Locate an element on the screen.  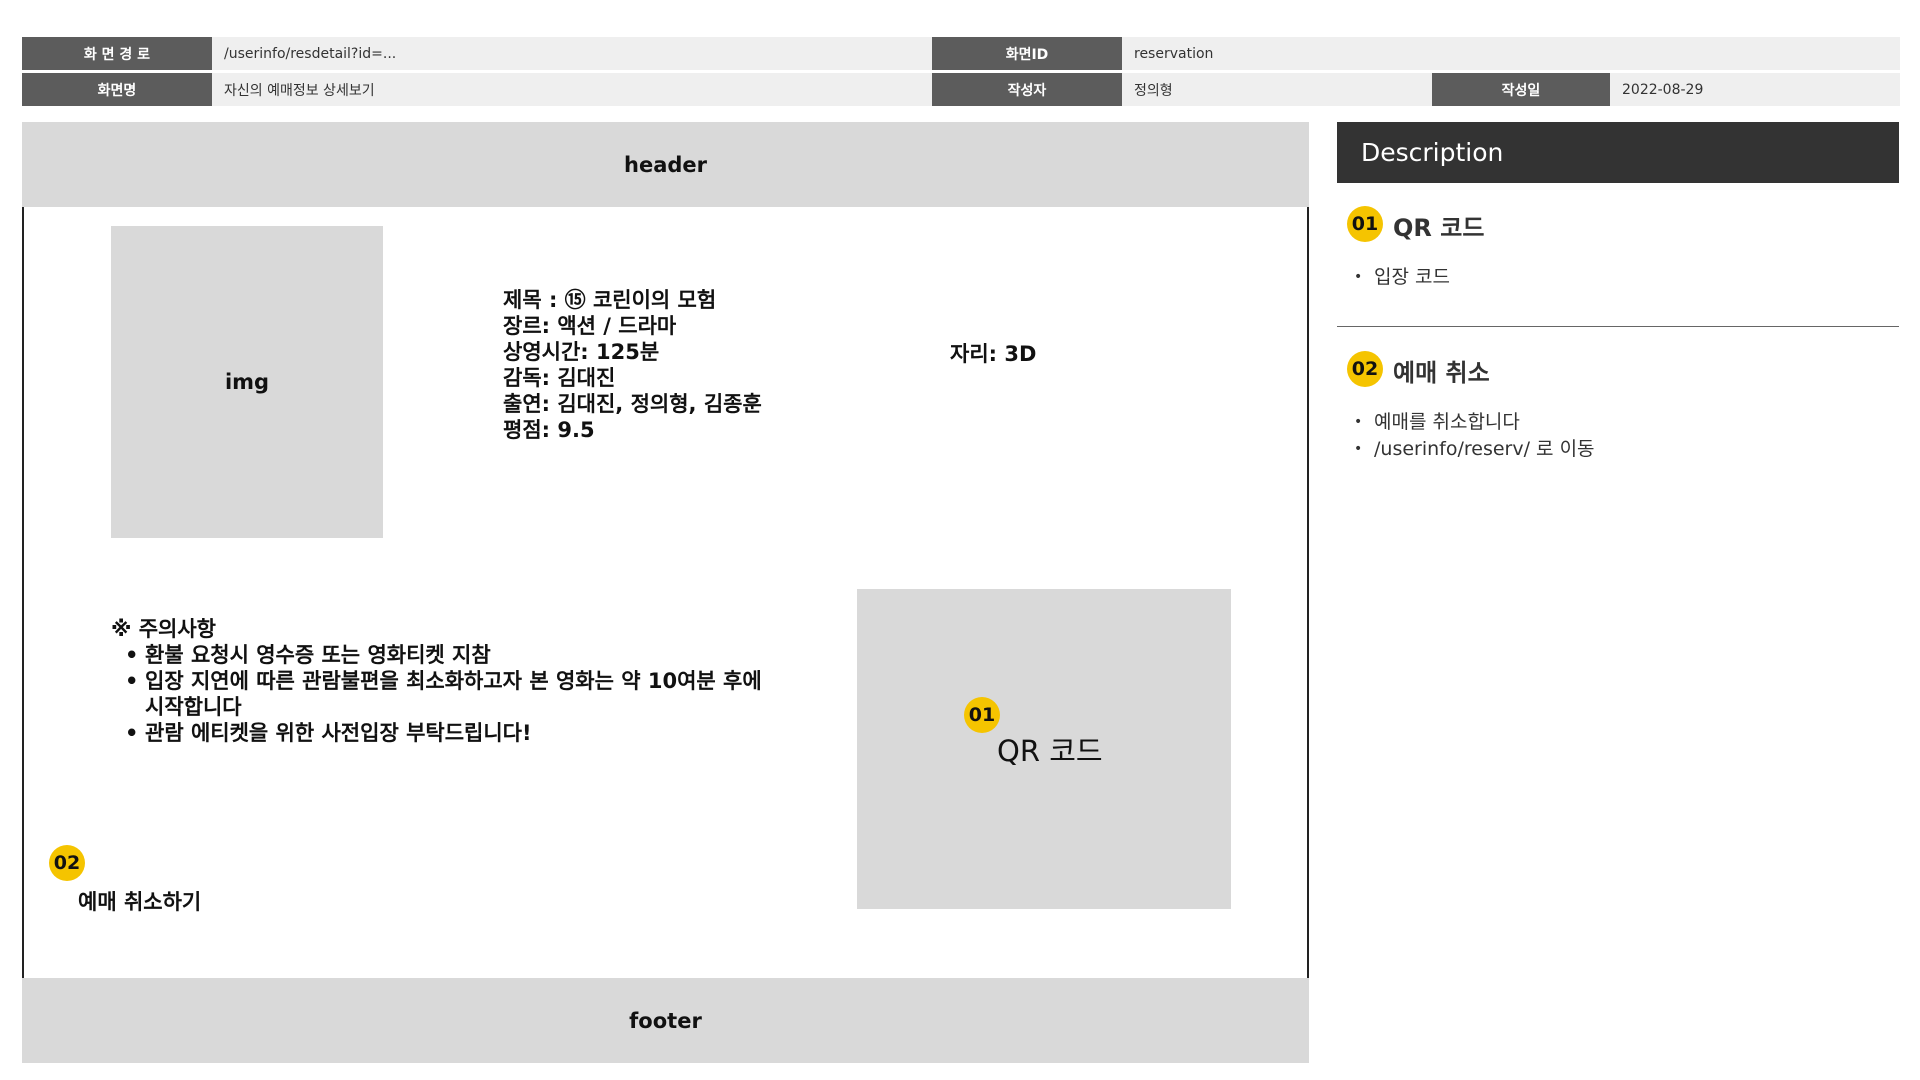
author-label: 작성자 is located at coordinates (1027, 89).